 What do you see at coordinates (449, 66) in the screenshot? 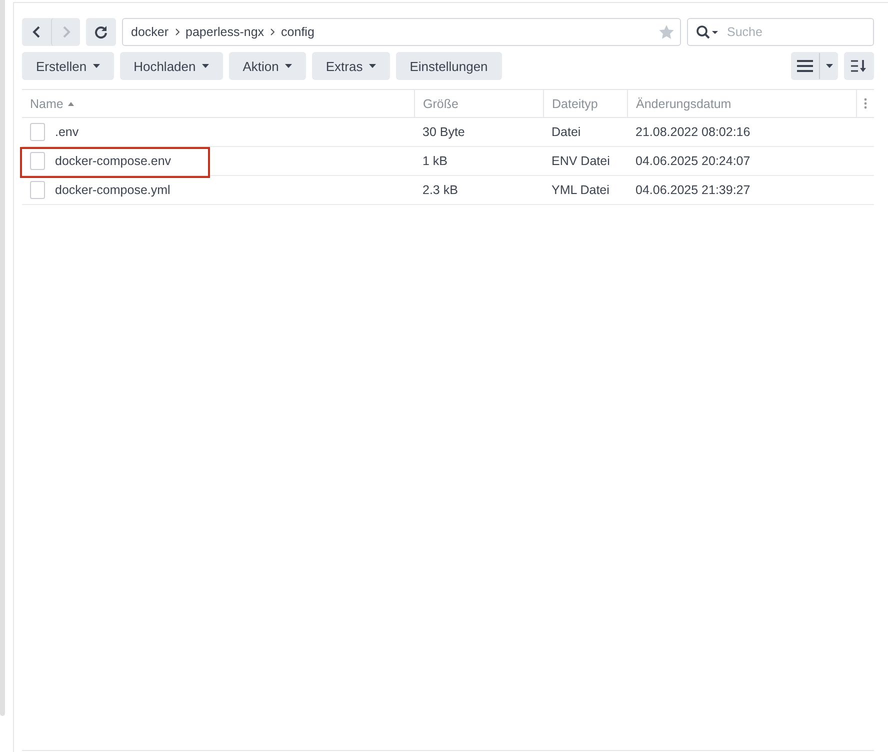
I see `settings-button: Einstellungen` at bounding box center [449, 66].